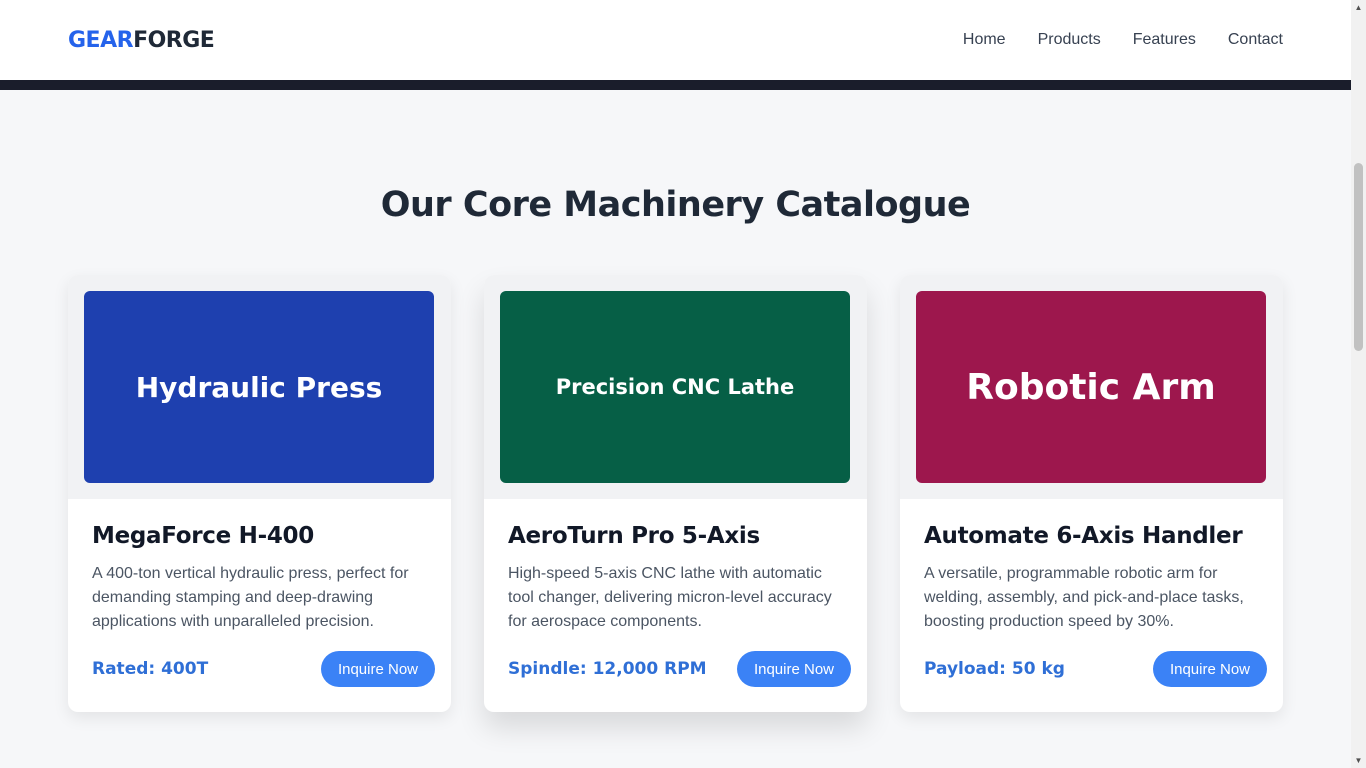 This screenshot has width=1366, height=768. Describe the element at coordinates (174, 40) in the screenshot. I see `logo-forge: FORGE` at that location.